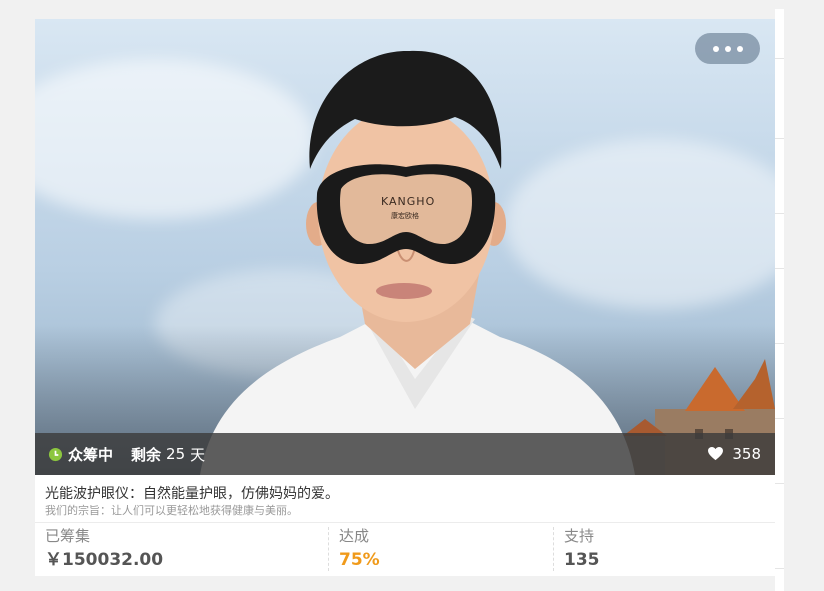  I want to click on stat-supporters-value: 135, so click(582, 560).